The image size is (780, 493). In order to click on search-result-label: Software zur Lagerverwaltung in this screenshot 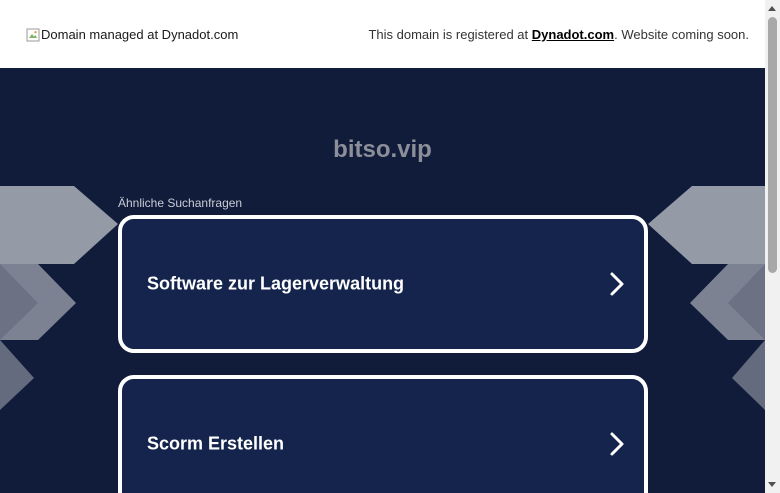, I will do `click(276, 283)`.